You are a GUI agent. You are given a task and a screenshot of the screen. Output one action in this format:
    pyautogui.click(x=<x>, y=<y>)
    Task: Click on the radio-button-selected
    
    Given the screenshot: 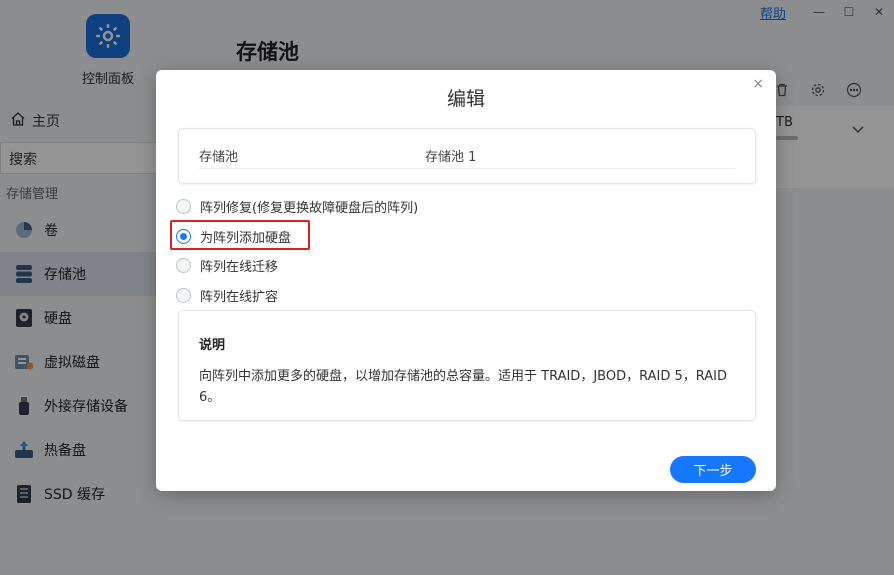 What is the action you would take?
    pyautogui.click(x=183, y=236)
    